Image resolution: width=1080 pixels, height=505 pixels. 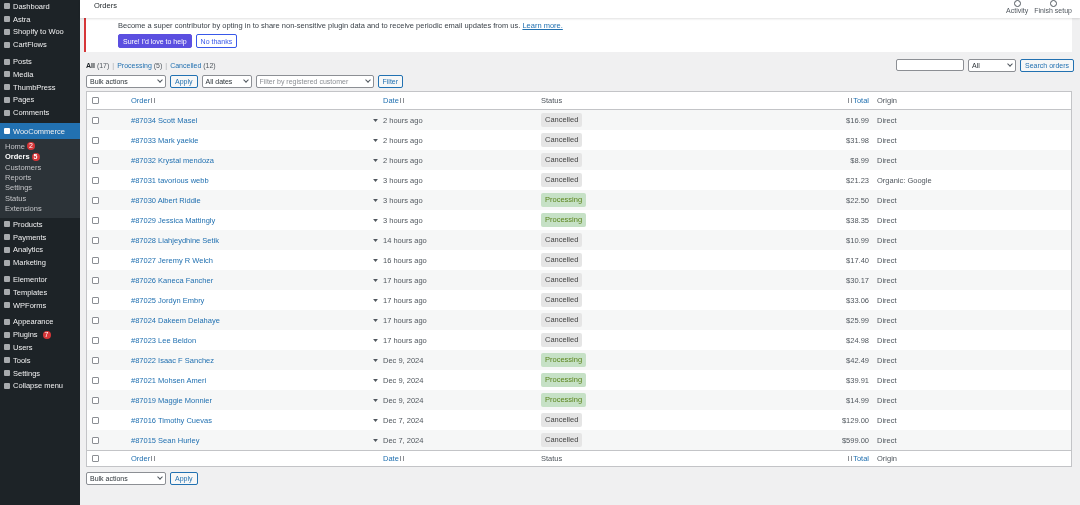 I want to click on menu-icon, so click(x=7, y=131).